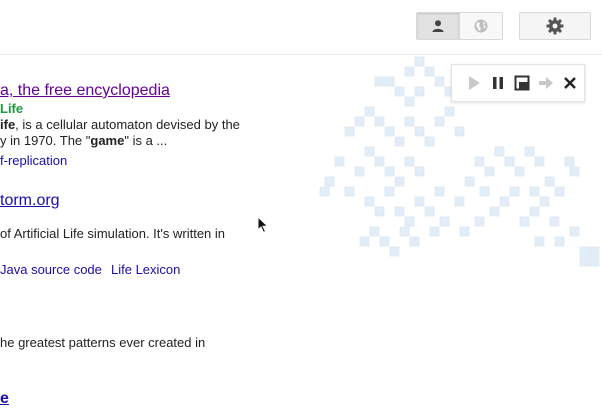  I want to click on pause-icon, so click(498, 83).